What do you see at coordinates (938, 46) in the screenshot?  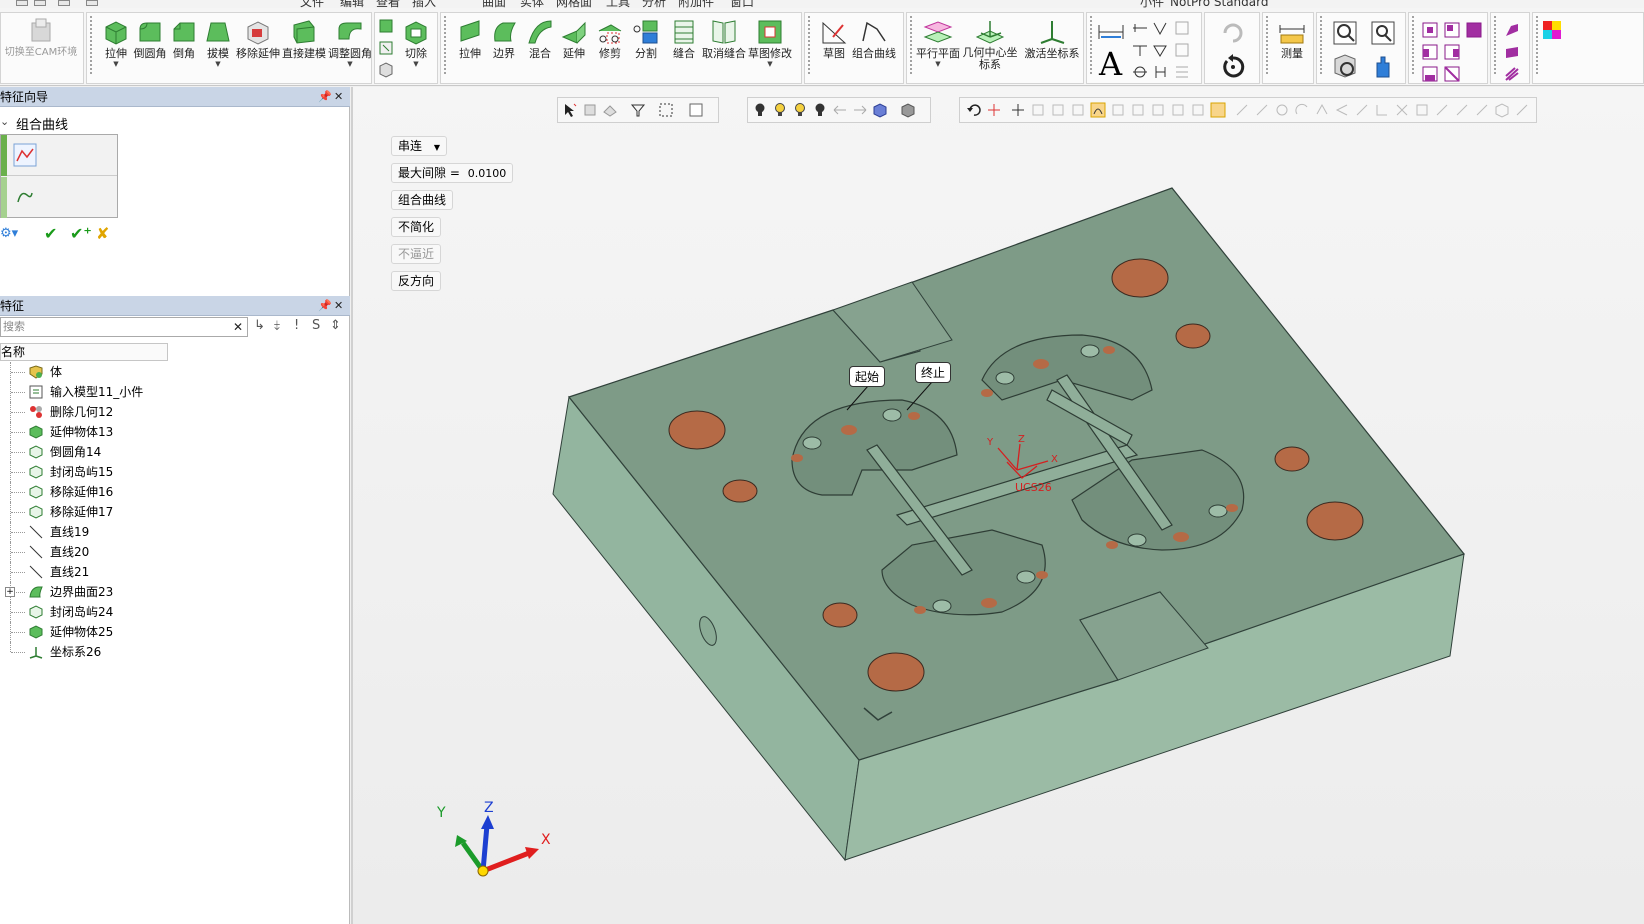 I see `parallel-plane-button: 平行平面 ▼` at bounding box center [938, 46].